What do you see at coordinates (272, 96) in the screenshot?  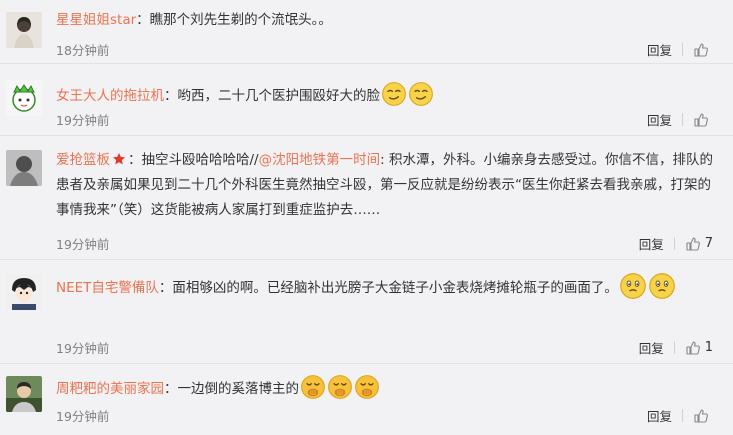 I see `comment-body: ：哟西，二十几个医护围殴好大的脸` at bounding box center [272, 96].